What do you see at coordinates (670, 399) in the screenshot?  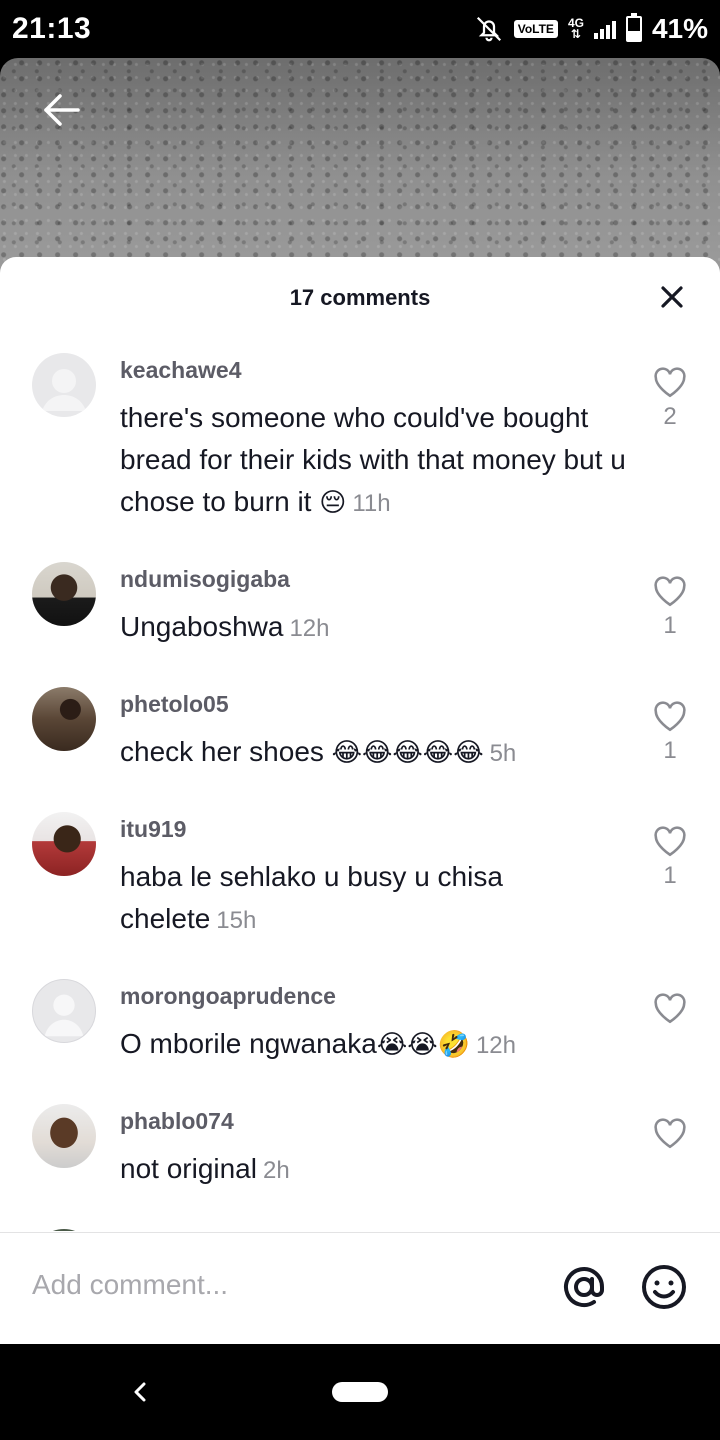 I see `like-button: 2` at bounding box center [670, 399].